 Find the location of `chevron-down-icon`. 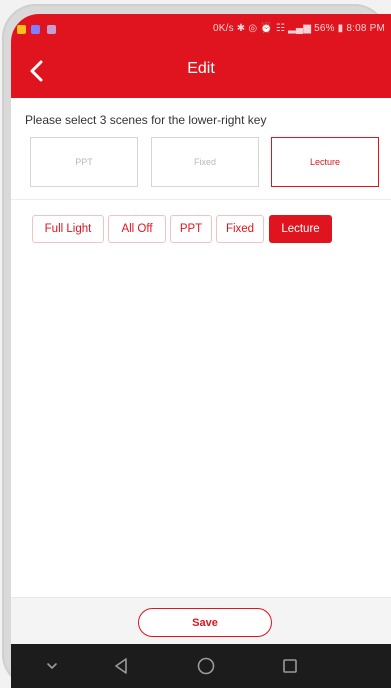

chevron-down-icon is located at coordinates (52, 666).